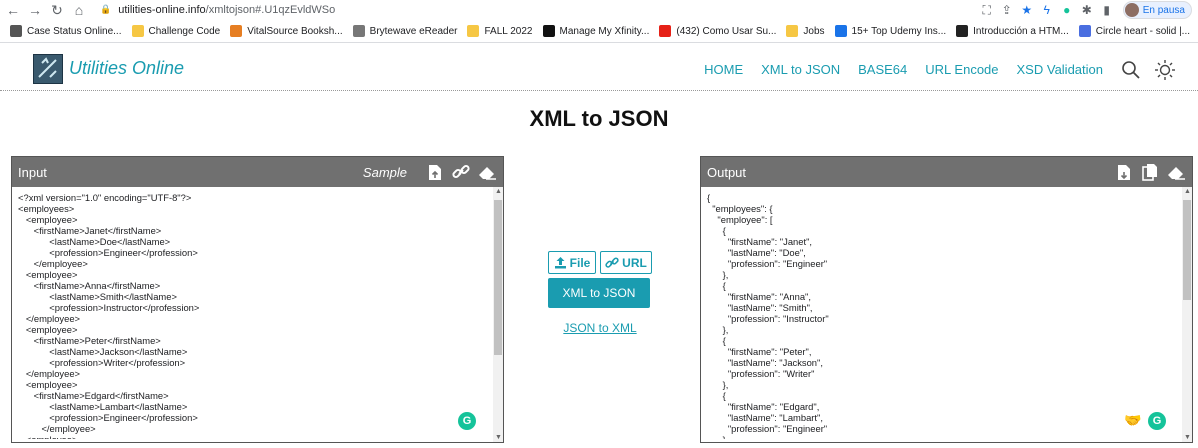 The height and width of the screenshot is (448, 1198). I want to click on bookmark-label: Brytewave eReader, so click(413, 31).